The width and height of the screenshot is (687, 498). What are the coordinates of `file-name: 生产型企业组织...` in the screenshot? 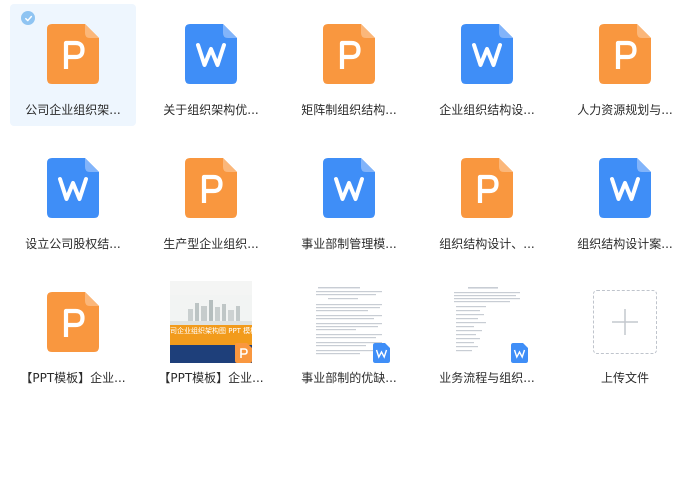 It's located at (211, 244).